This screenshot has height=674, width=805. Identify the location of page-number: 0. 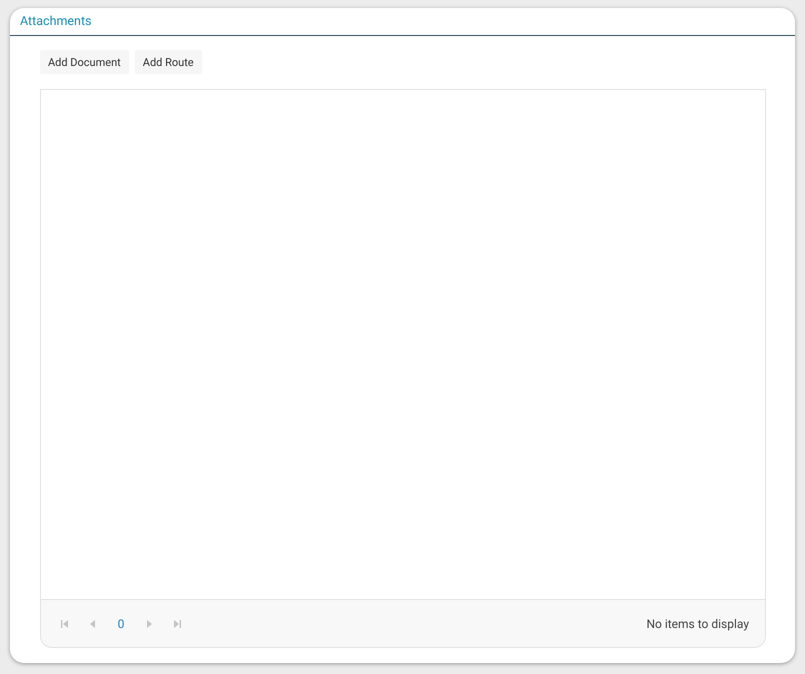
(121, 623).